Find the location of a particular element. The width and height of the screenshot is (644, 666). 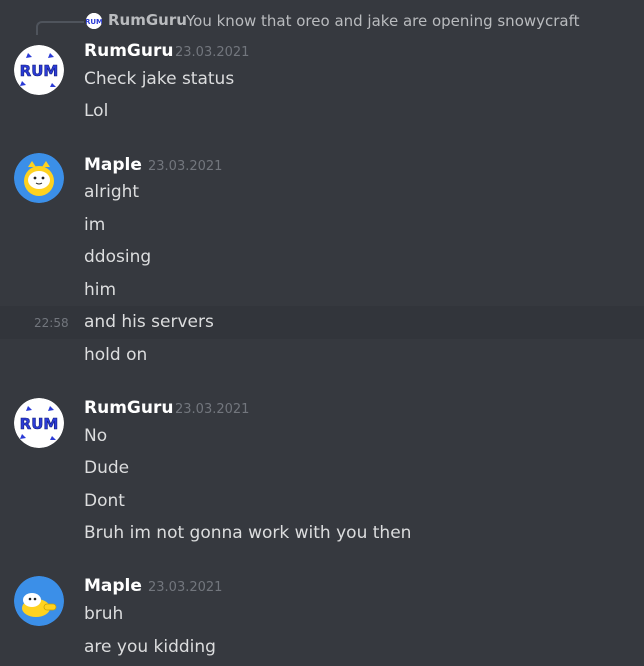

message-text: Dude is located at coordinates (107, 468).